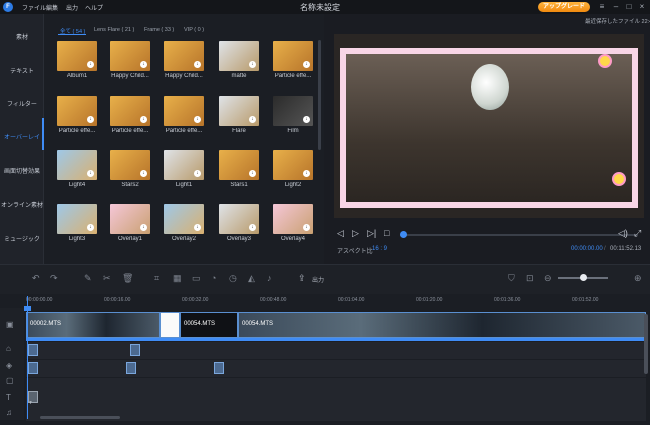 This screenshot has width=650, height=425. What do you see at coordinates (379, 249) in the screenshot?
I see `aspect-ratio-value: 16 : 9` at bounding box center [379, 249].